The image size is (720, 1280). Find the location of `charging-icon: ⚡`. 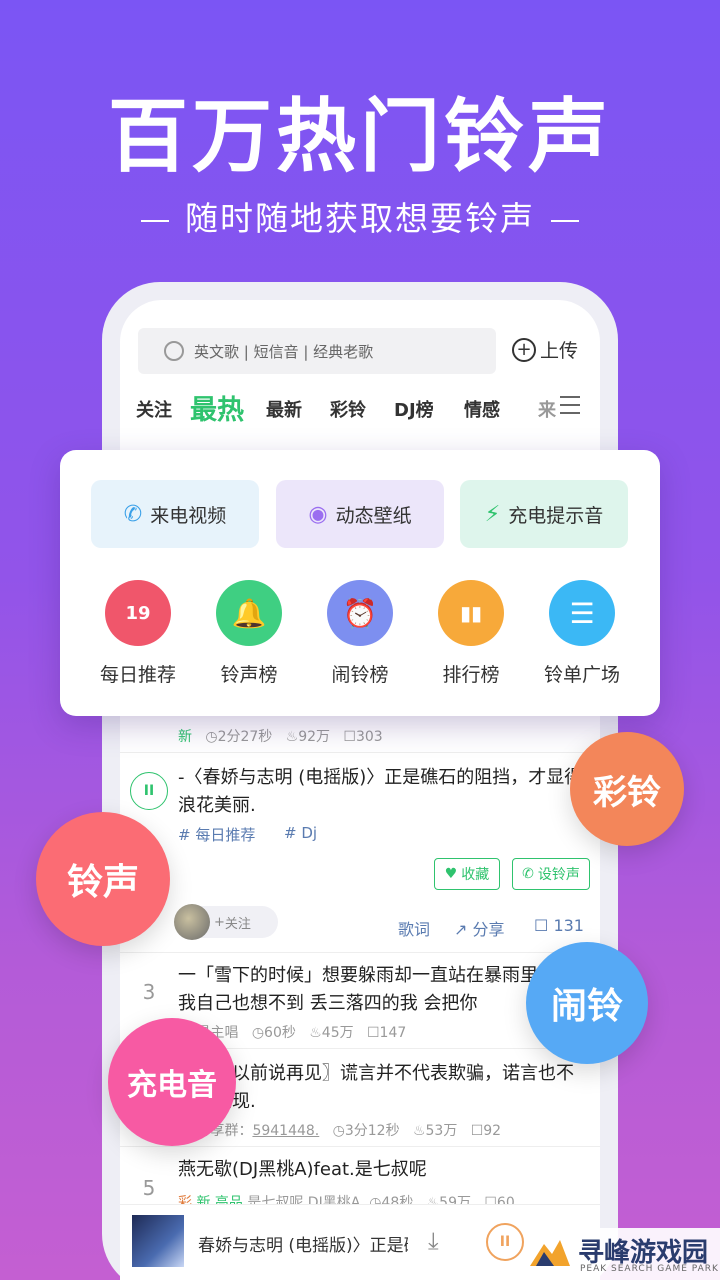

charging-icon: ⚡ is located at coordinates (492, 514).